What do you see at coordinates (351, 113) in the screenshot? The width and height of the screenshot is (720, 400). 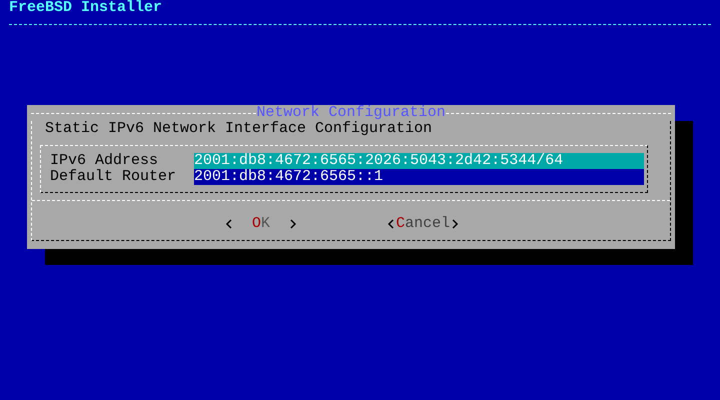 I see `dialog-title: Network Configuration` at bounding box center [351, 113].